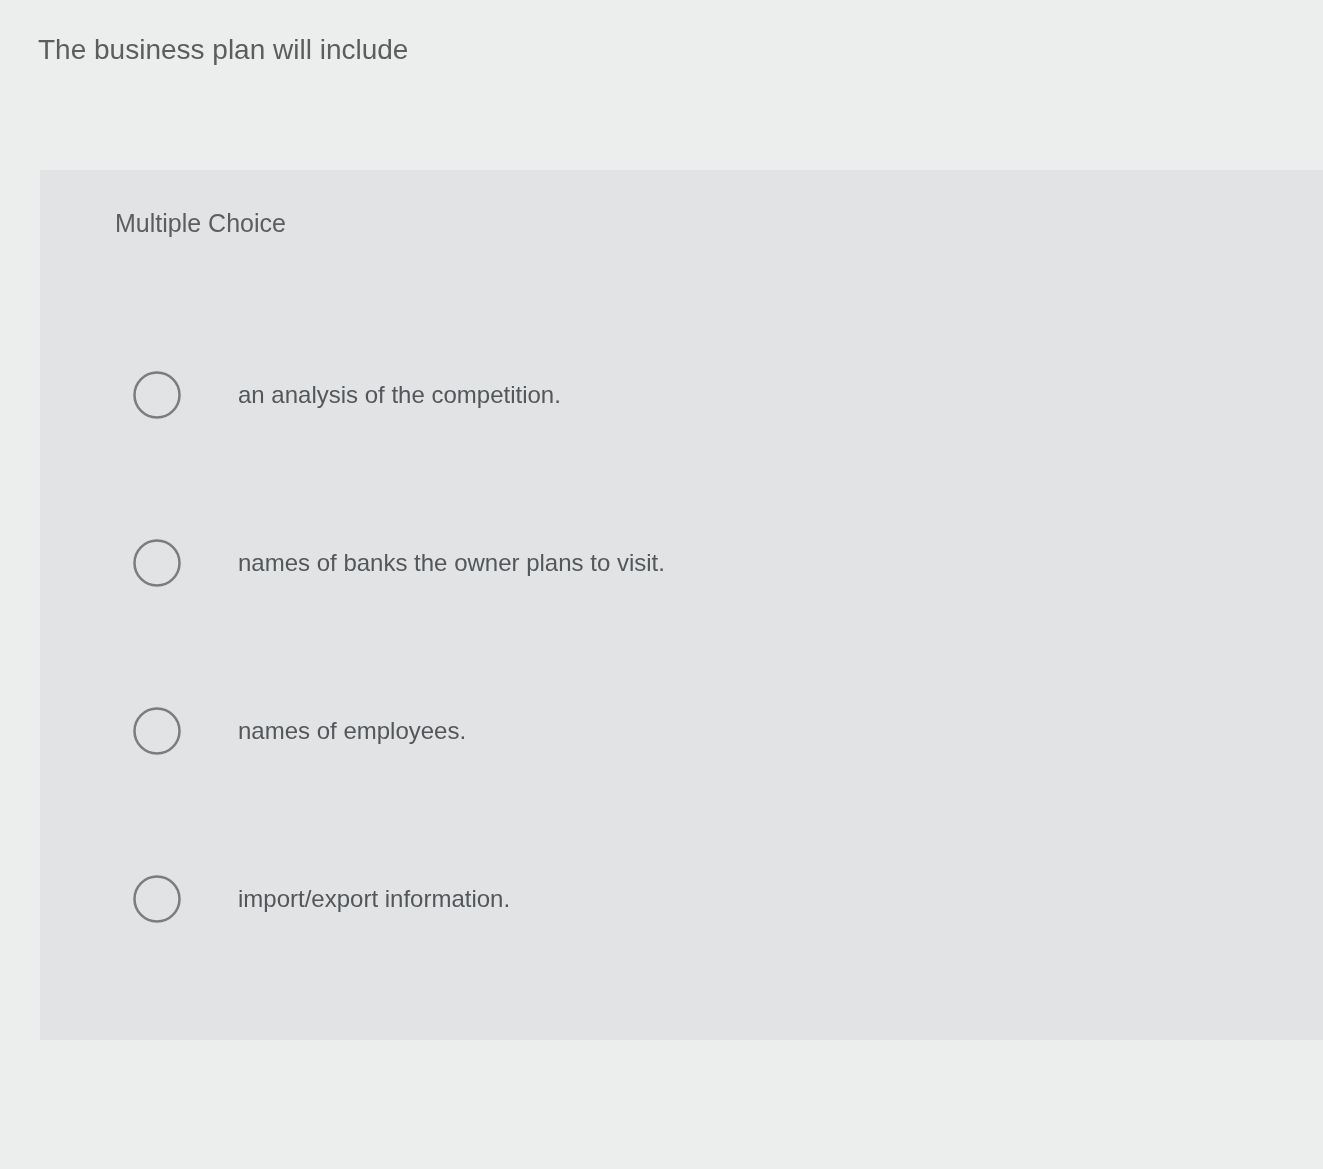  What do you see at coordinates (399, 395) in the screenshot?
I see `option-label: an analysis of the competition.` at bounding box center [399, 395].